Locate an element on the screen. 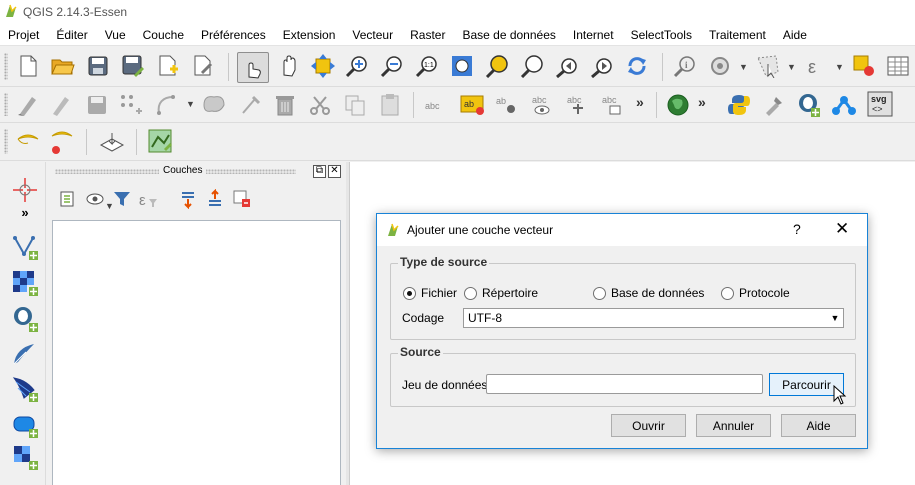 The image size is (915, 485). plugin-icon is located at coordinates (774, 105).